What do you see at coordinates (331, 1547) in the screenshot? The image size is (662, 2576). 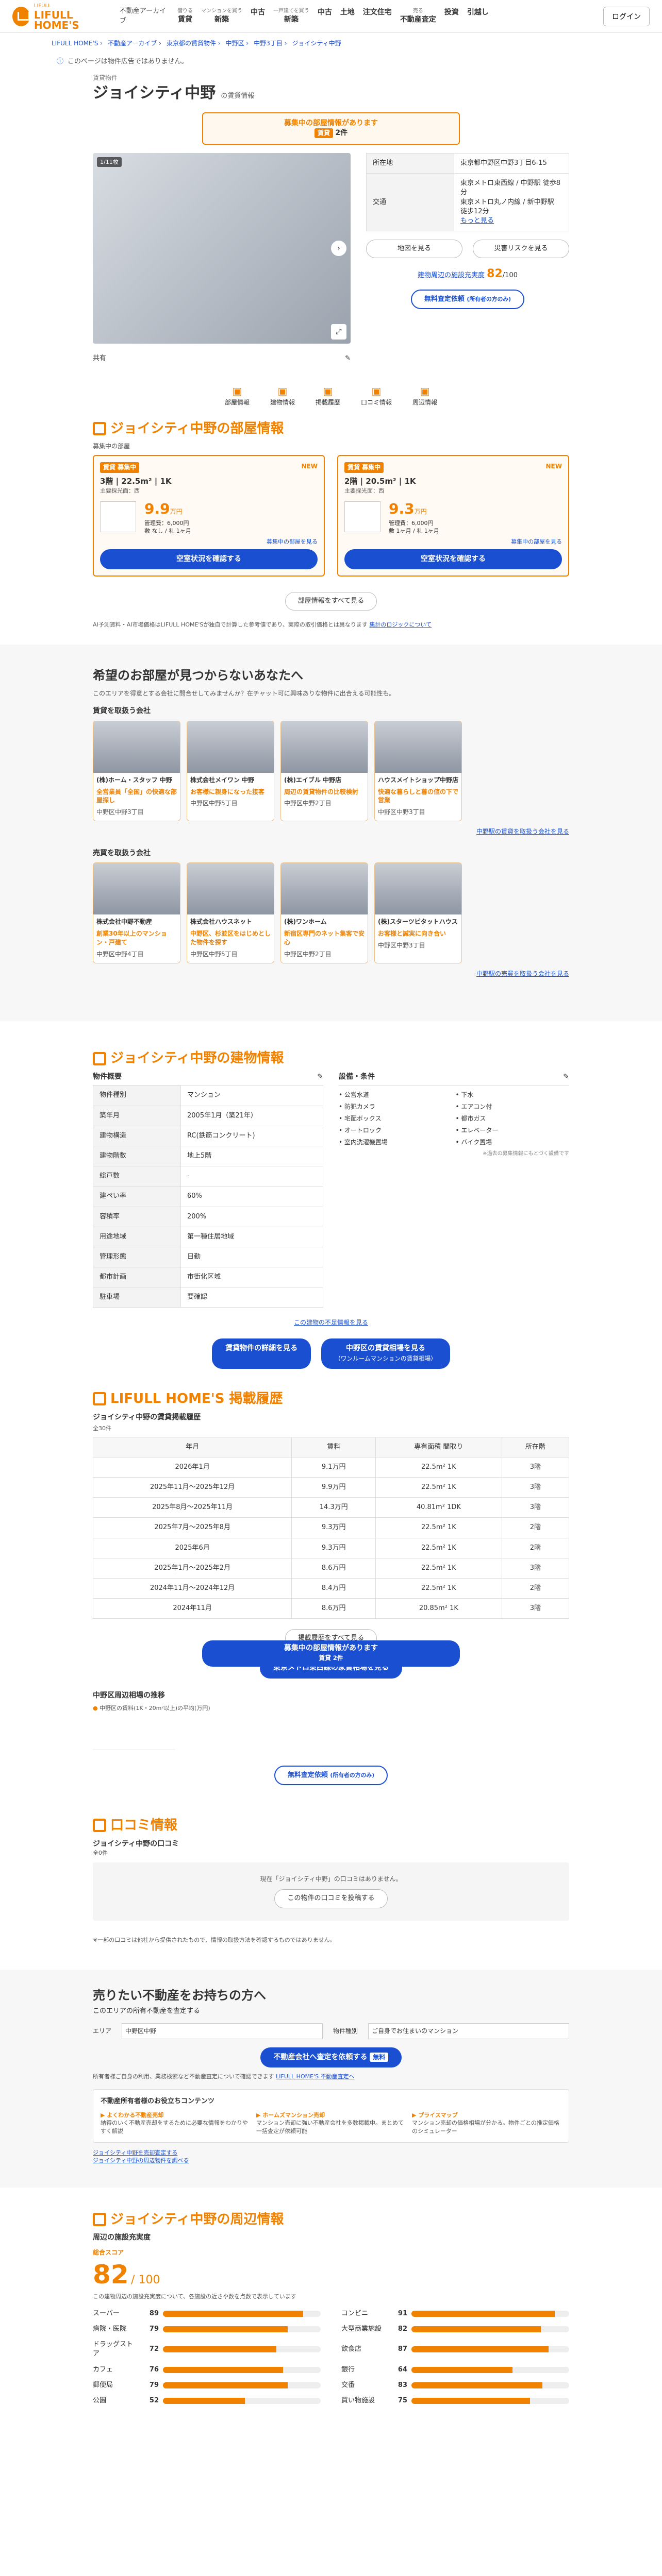 I see `history-row: 2025年6月 9.3万円 22.5m² 1K 2階` at bounding box center [331, 1547].